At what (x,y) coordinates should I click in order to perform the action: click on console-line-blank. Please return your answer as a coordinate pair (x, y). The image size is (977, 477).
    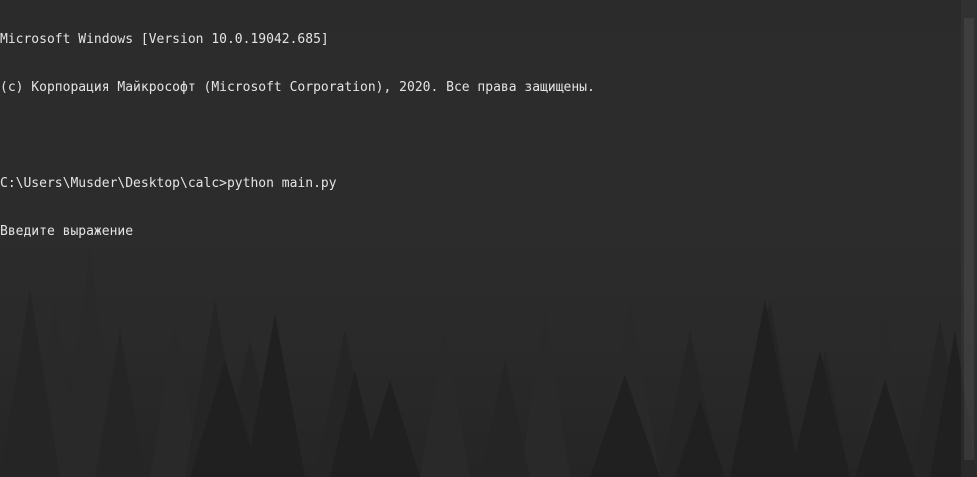
    Looking at the image, I should click on (478, 136).